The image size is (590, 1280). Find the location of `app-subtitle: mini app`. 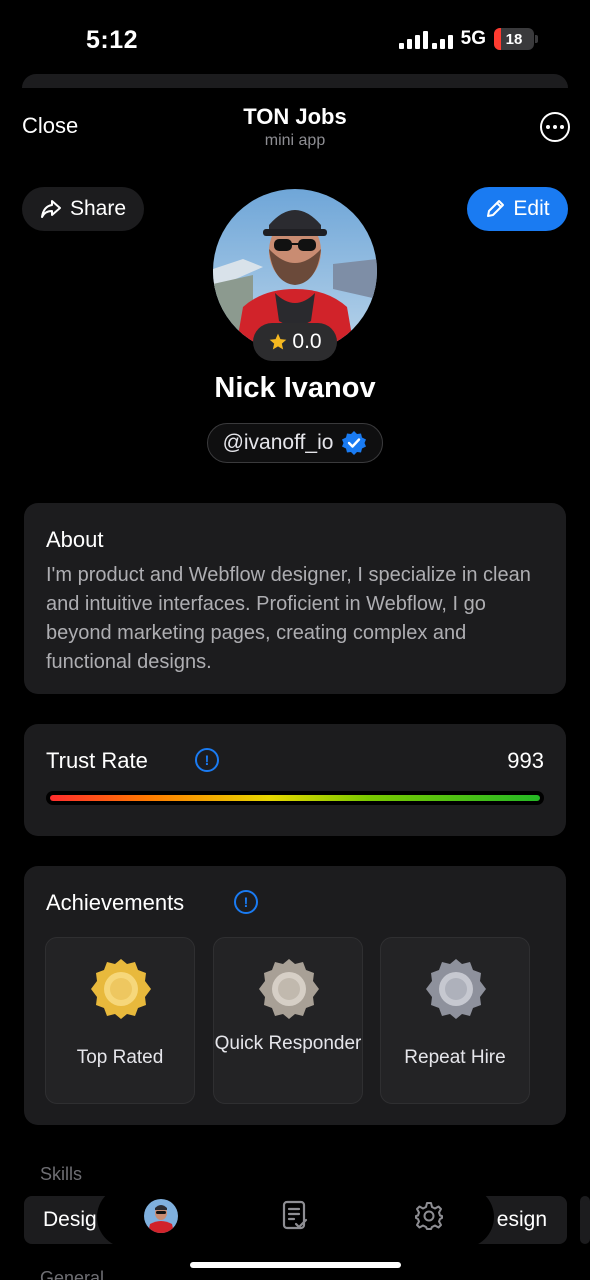

app-subtitle: mini app is located at coordinates (295, 140).